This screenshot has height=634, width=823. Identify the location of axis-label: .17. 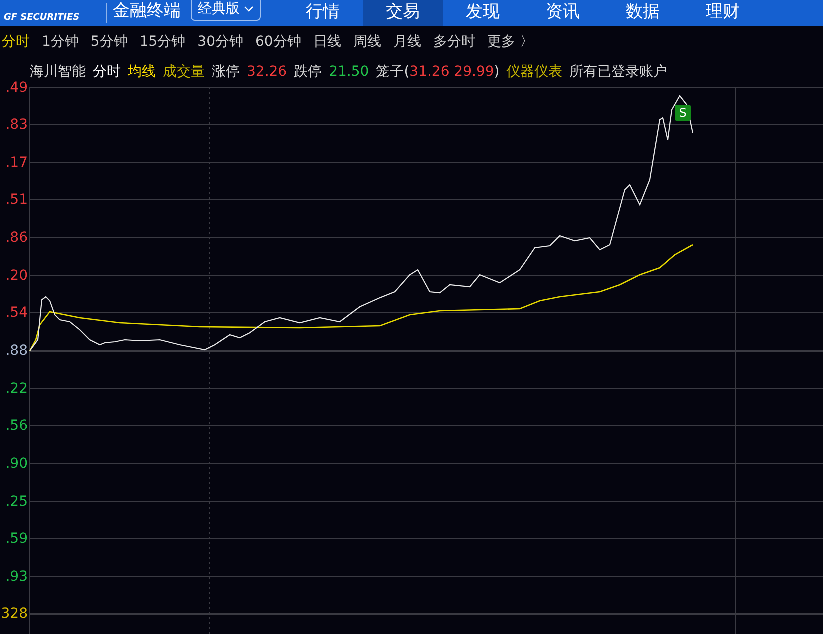
(17, 163).